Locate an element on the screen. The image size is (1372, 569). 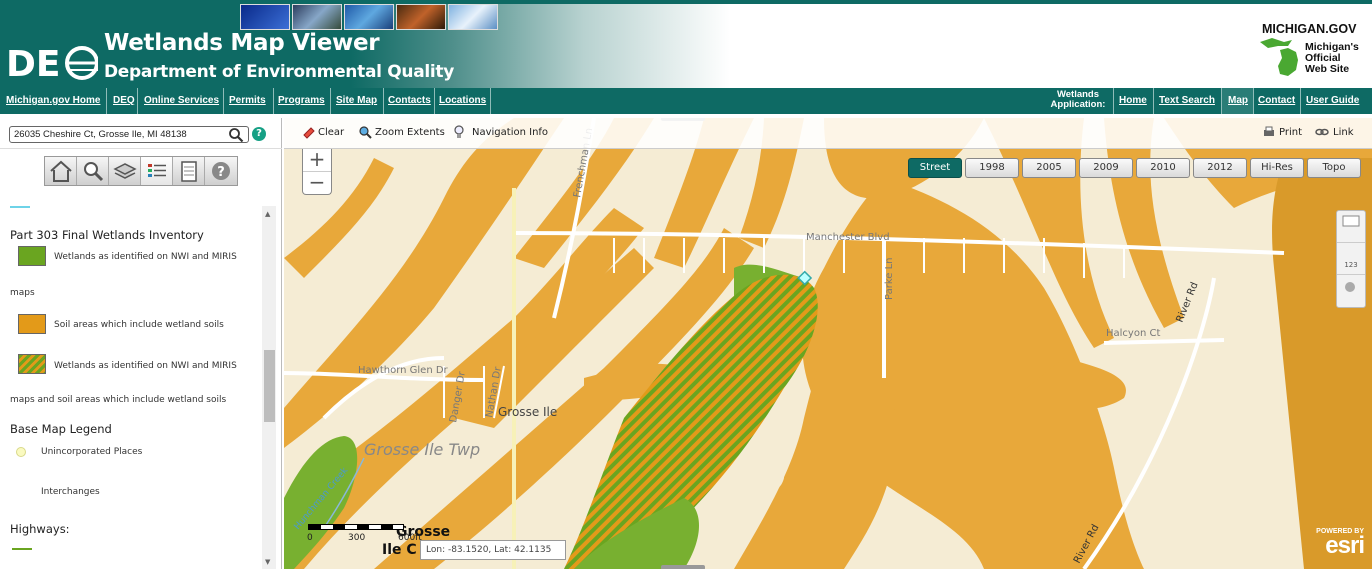
zoom-control: + − is located at coordinates (317, 172).